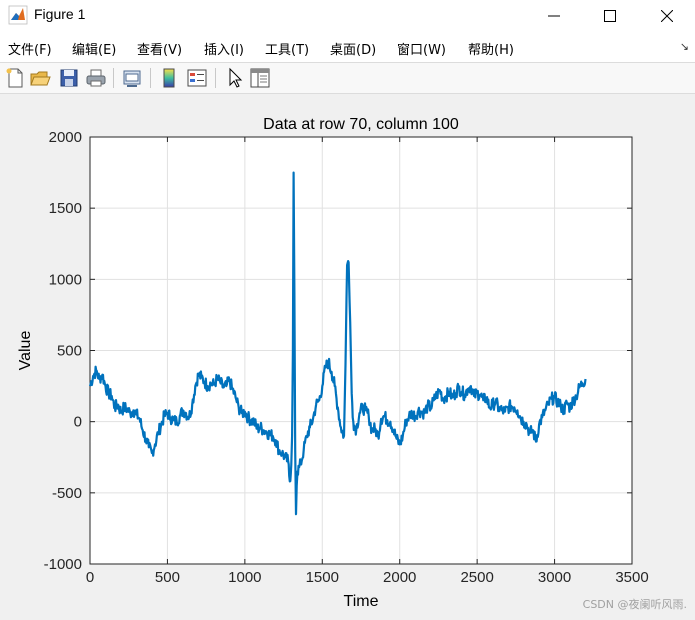 The image size is (695, 620). What do you see at coordinates (353, 48) in the screenshot?
I see `menu-desktop: 桌面(D)` at bounding box center [353, 48].